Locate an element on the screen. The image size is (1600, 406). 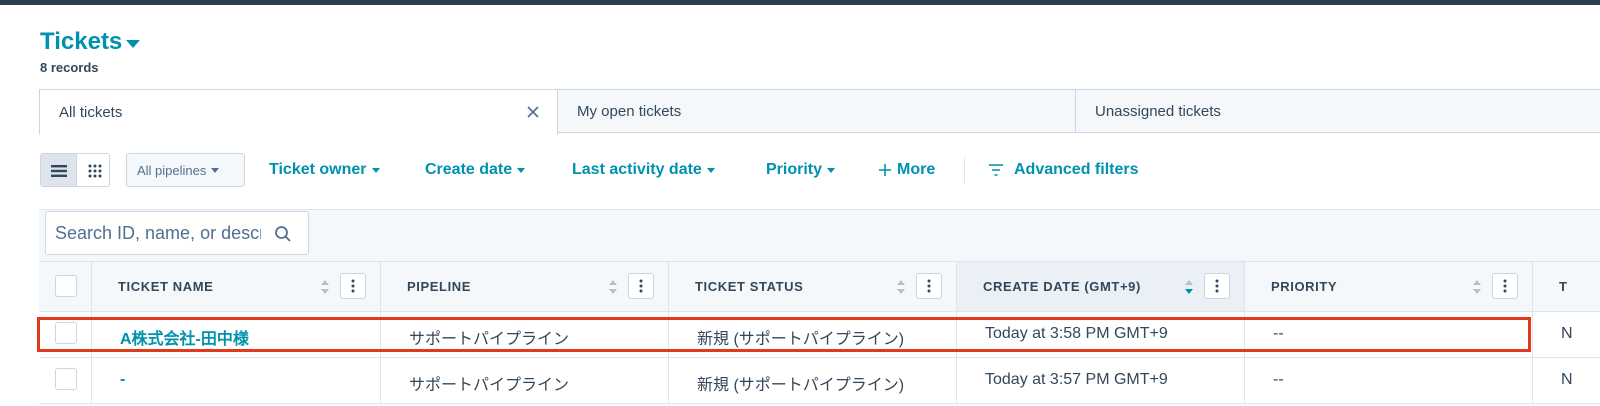
table-toolbar is located at coordinates (819, 235).